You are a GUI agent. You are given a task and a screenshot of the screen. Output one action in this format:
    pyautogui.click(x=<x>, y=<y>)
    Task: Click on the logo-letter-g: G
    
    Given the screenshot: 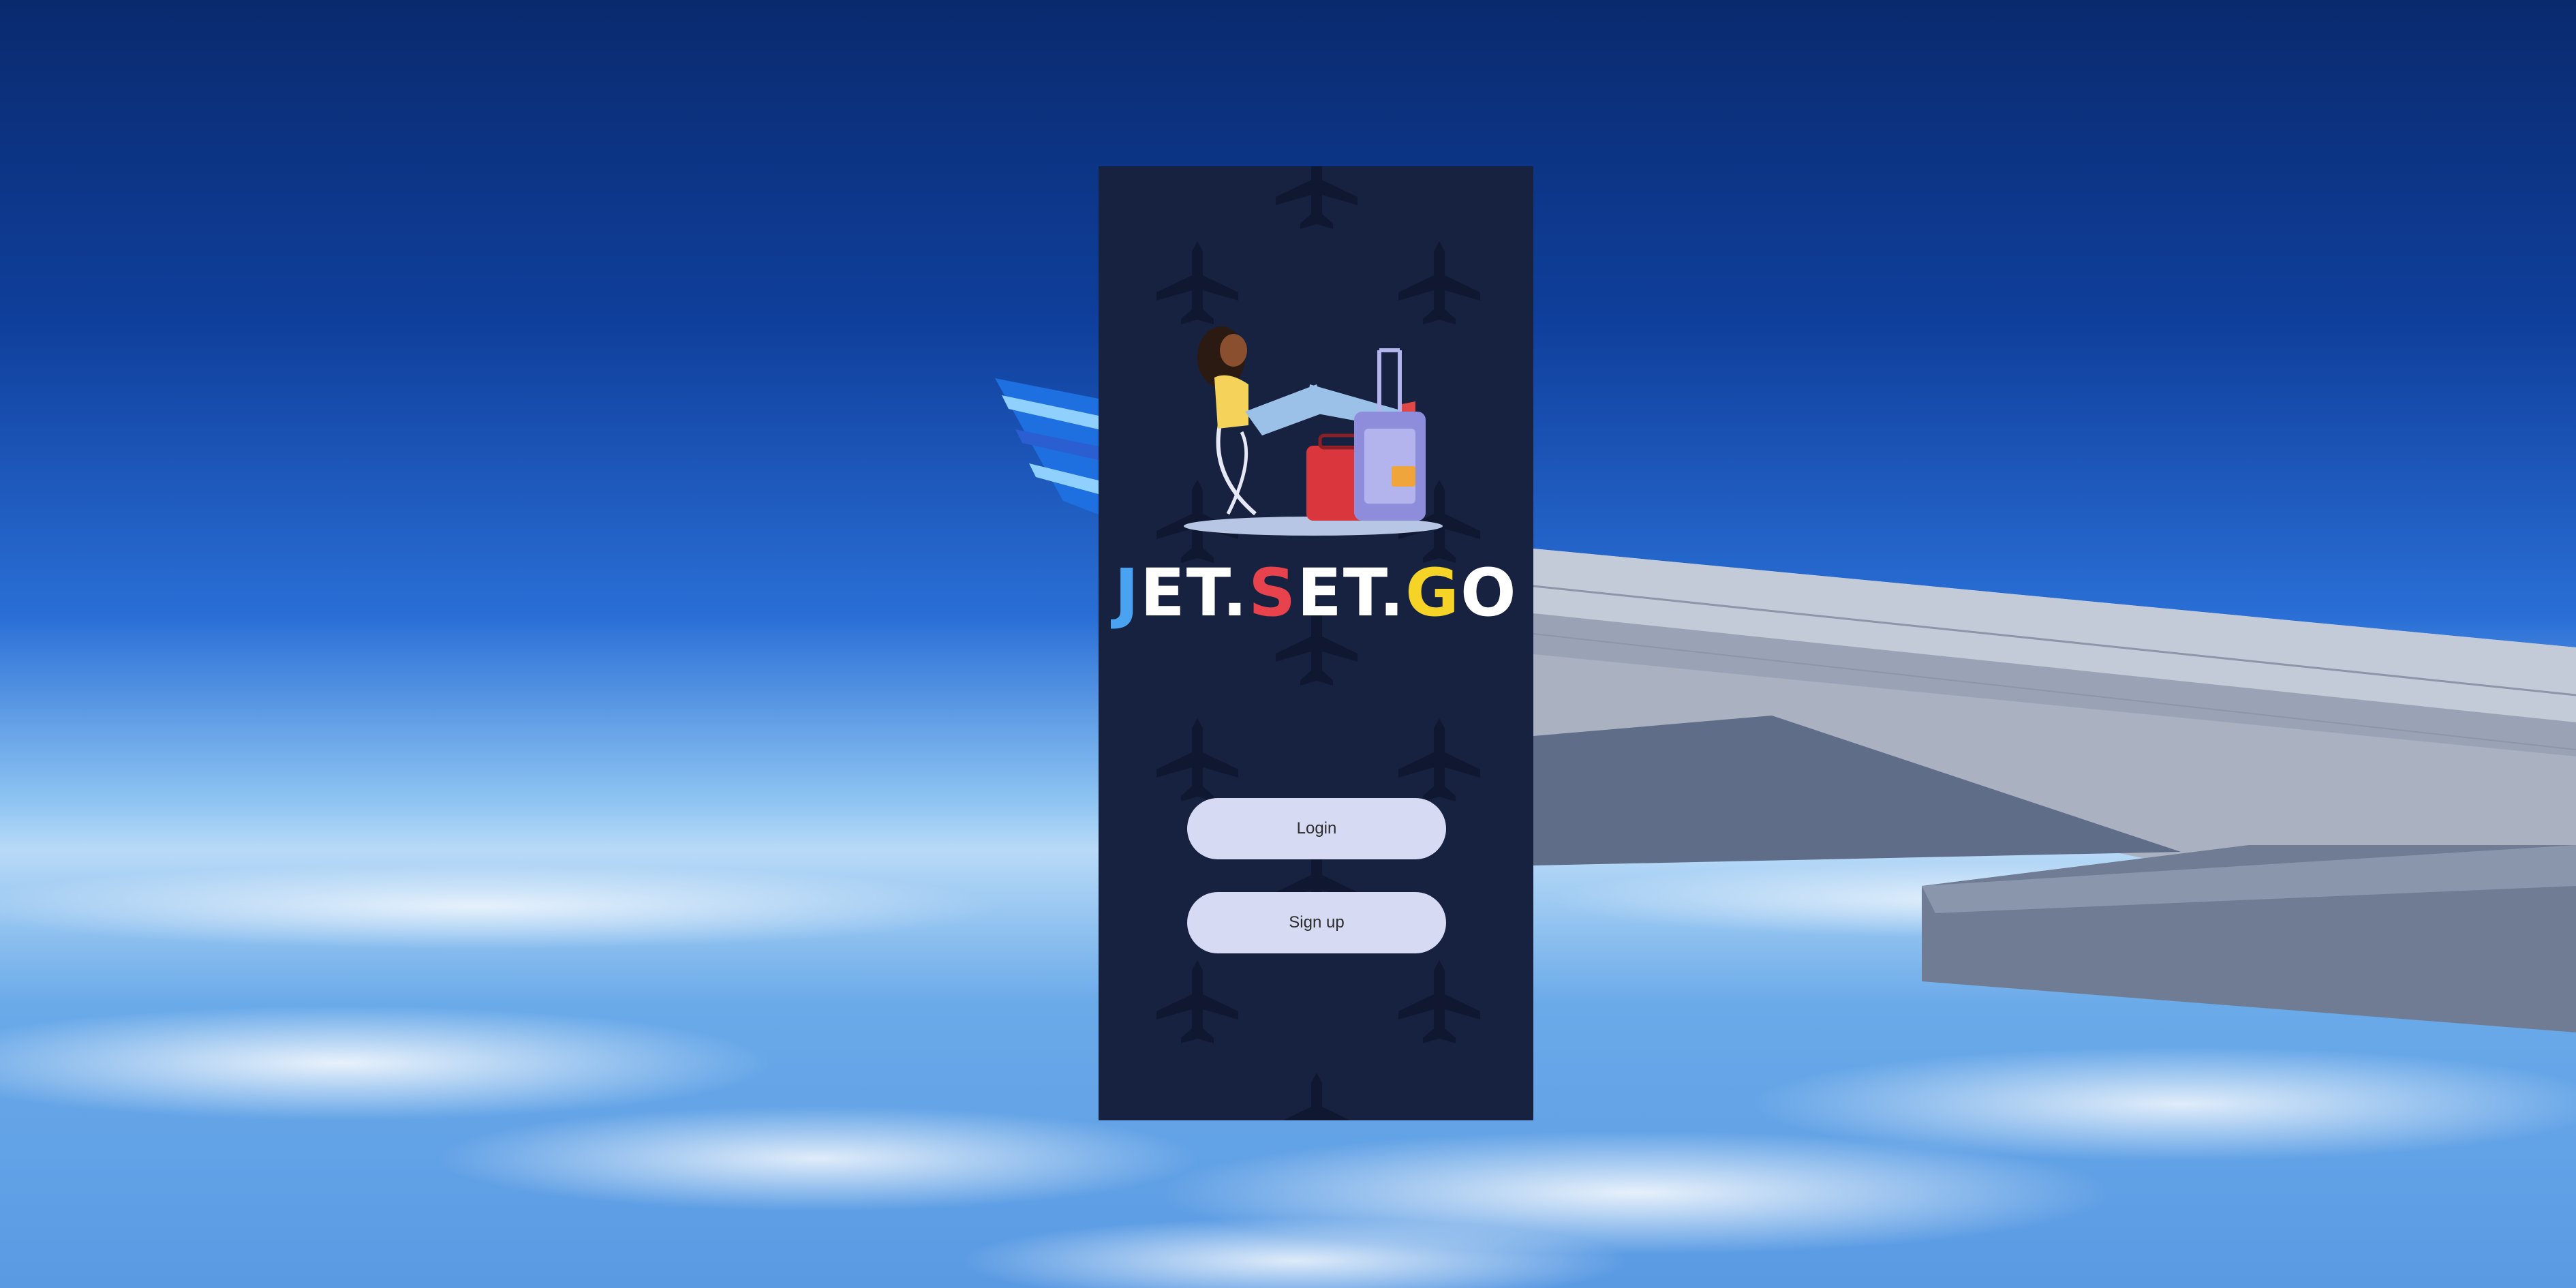 What is the action you would take?
    pyautogui.click(x=1432, y=593)
    